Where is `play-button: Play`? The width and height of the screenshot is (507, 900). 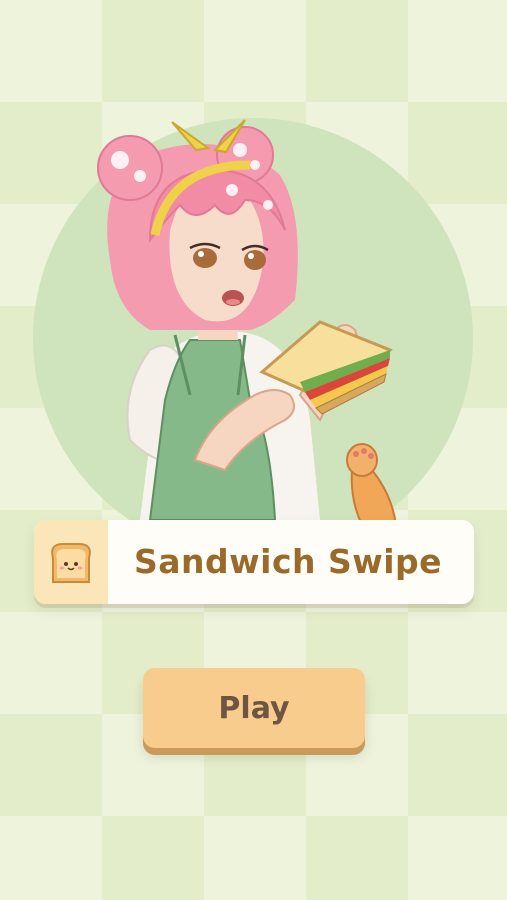 play-button: Play is located at coordinates (254, 708).